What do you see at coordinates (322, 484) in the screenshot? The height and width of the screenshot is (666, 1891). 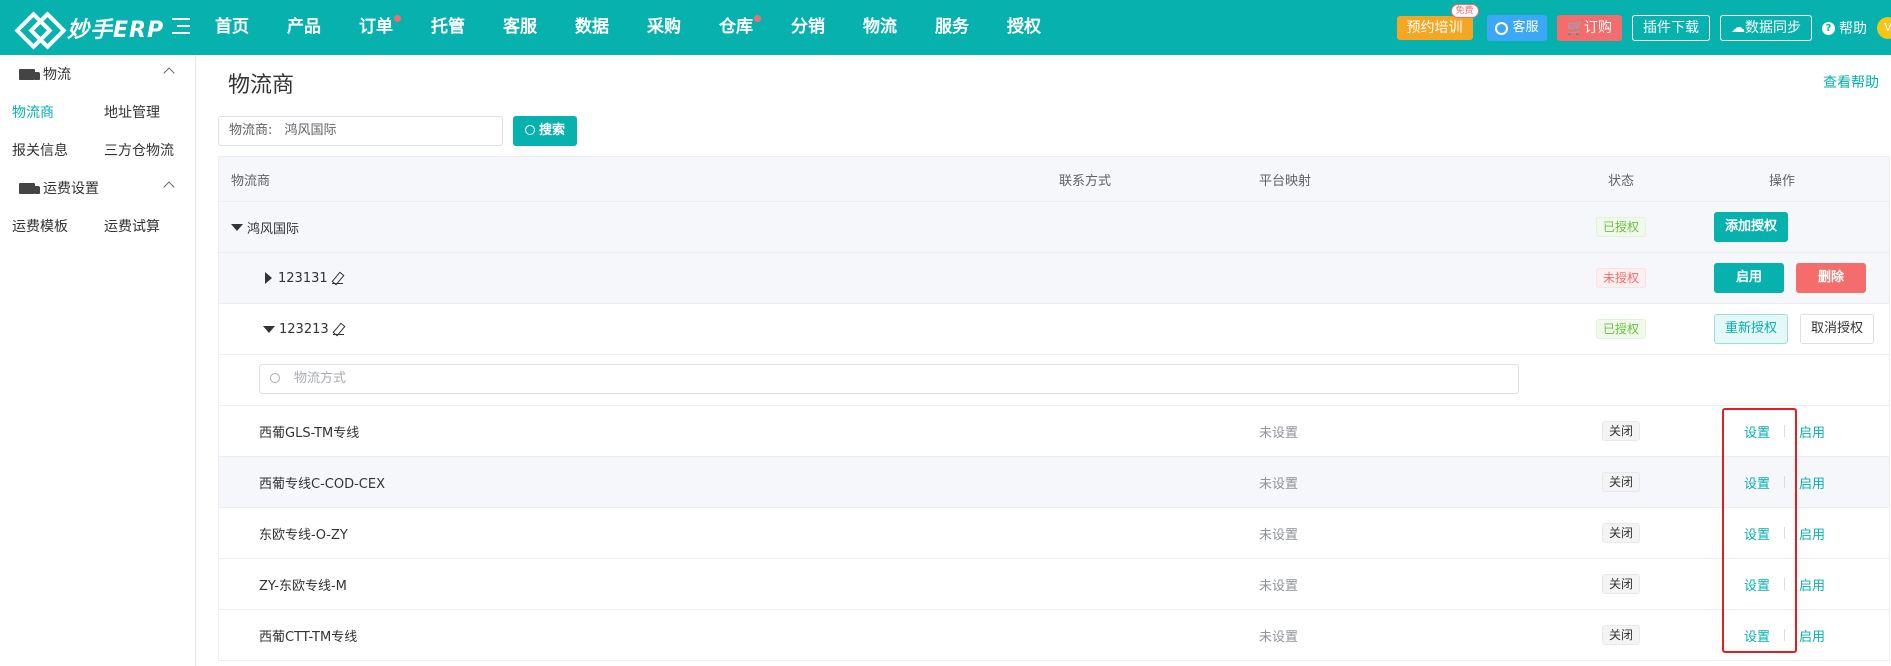 I see `method-name: 西葡专线C-COD-CEX` at bounding box center [322, 484].